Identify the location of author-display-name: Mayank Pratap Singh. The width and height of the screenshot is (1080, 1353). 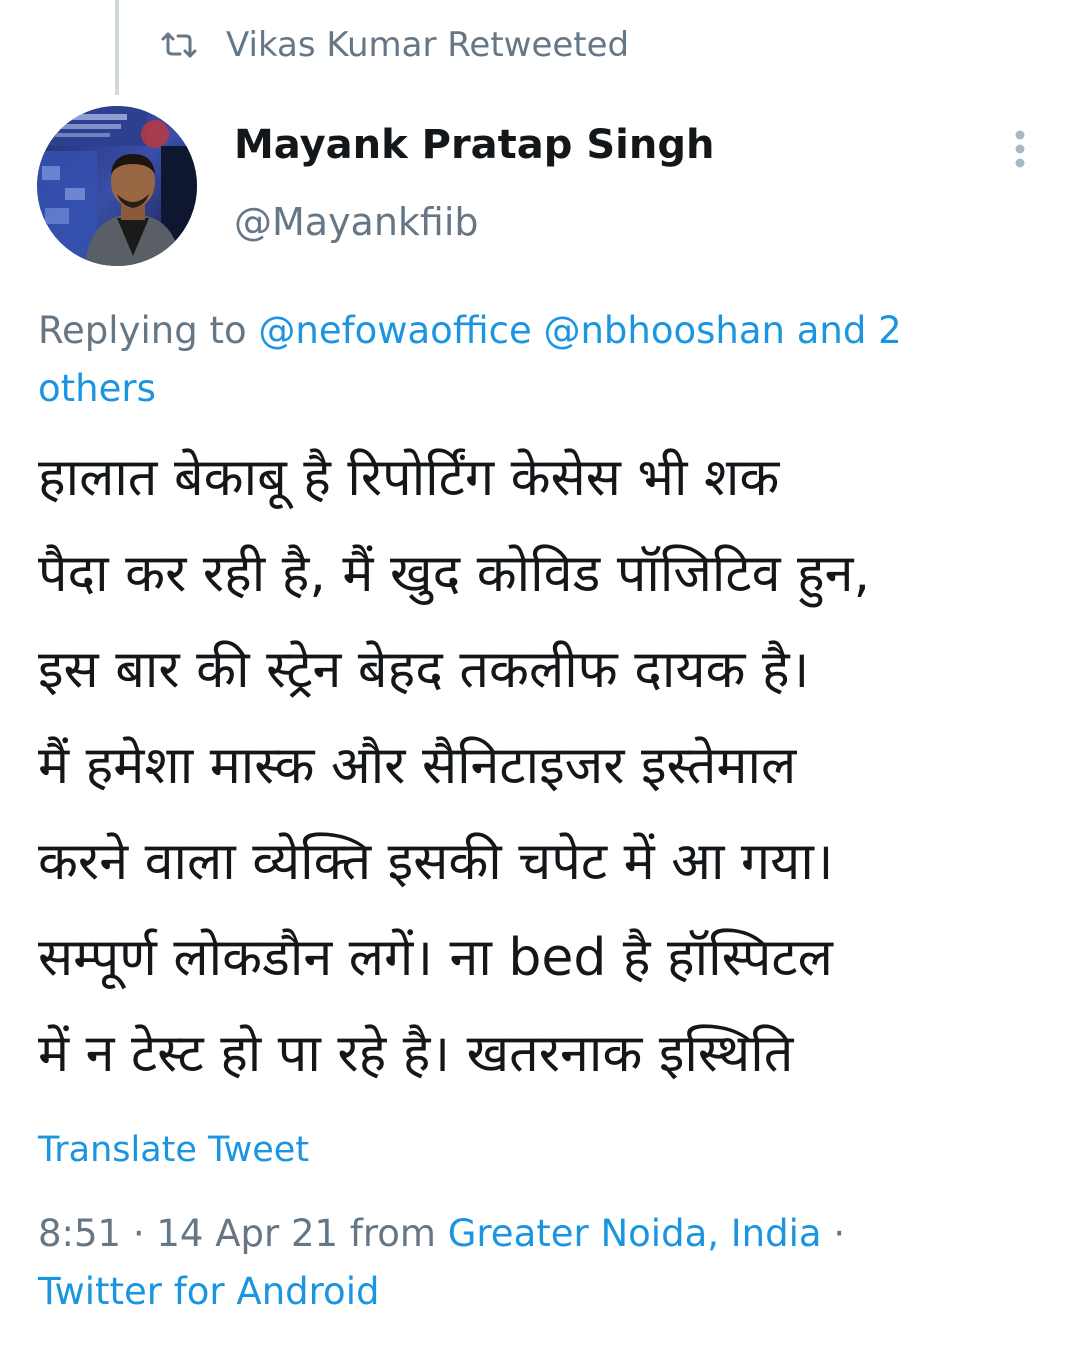
(474, 145).